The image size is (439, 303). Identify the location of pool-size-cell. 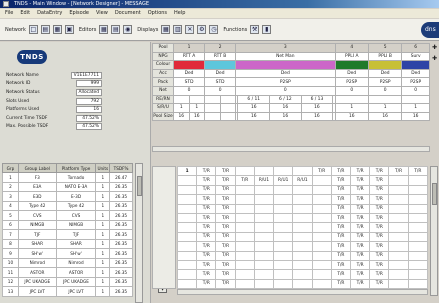
(212, 116).